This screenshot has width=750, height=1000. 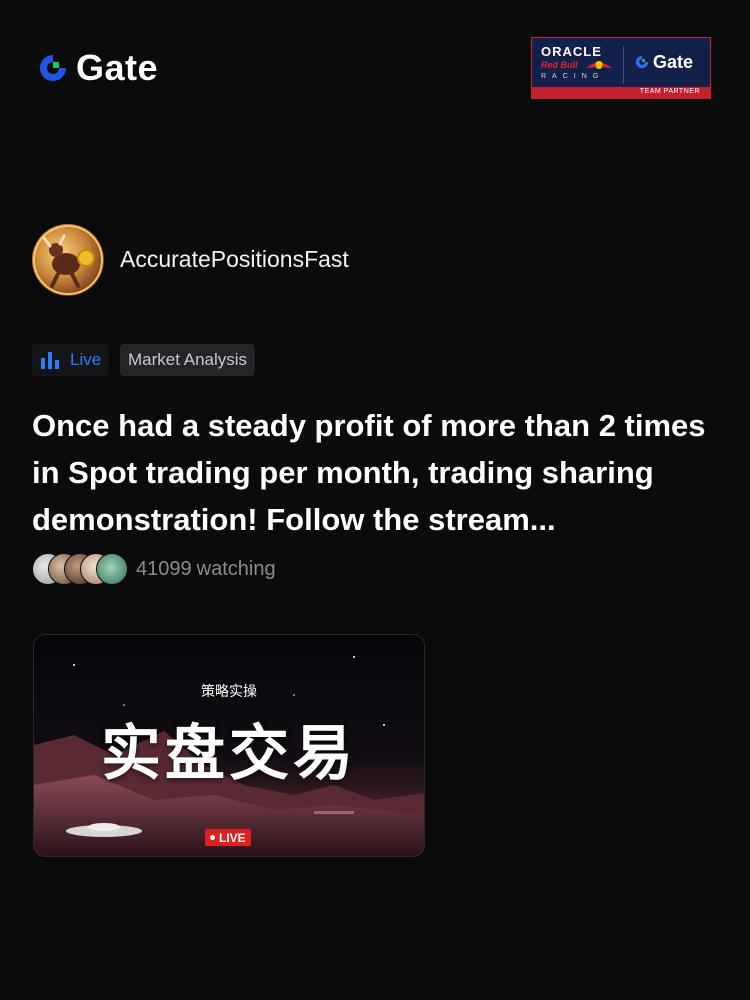 What do you see at coordinates (621, 92) in the screenshot?
I see `partner-footer-bar: TEAM PARTNER` at bounding box center [621, 92].